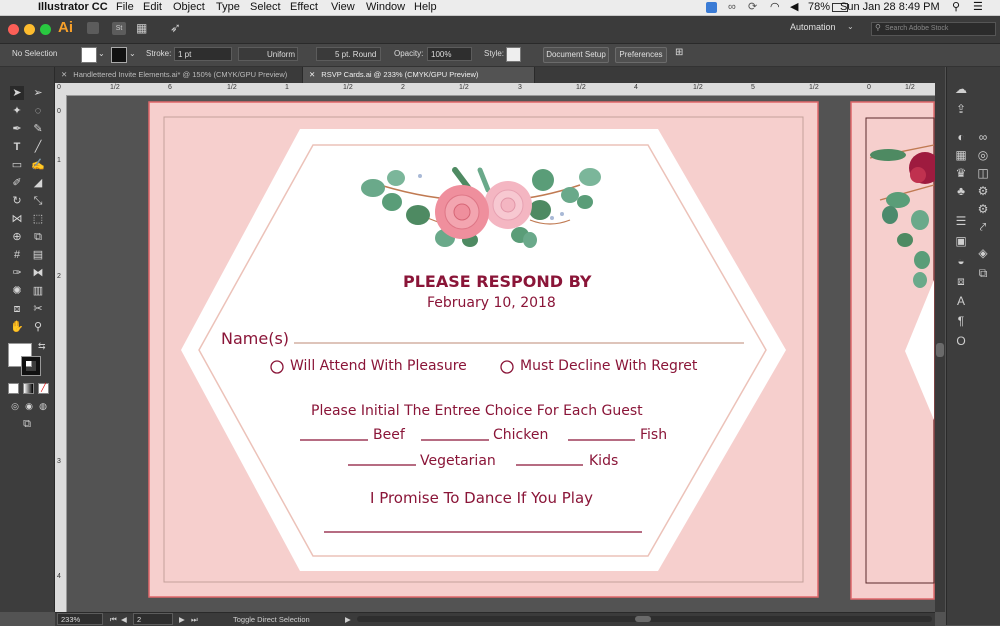 The width and height of the screenshot is (1000, 626). Describe the element at coordinates (609, 366) in the screenshot. I see `decline-label: Must Decline With Regret` at that location.